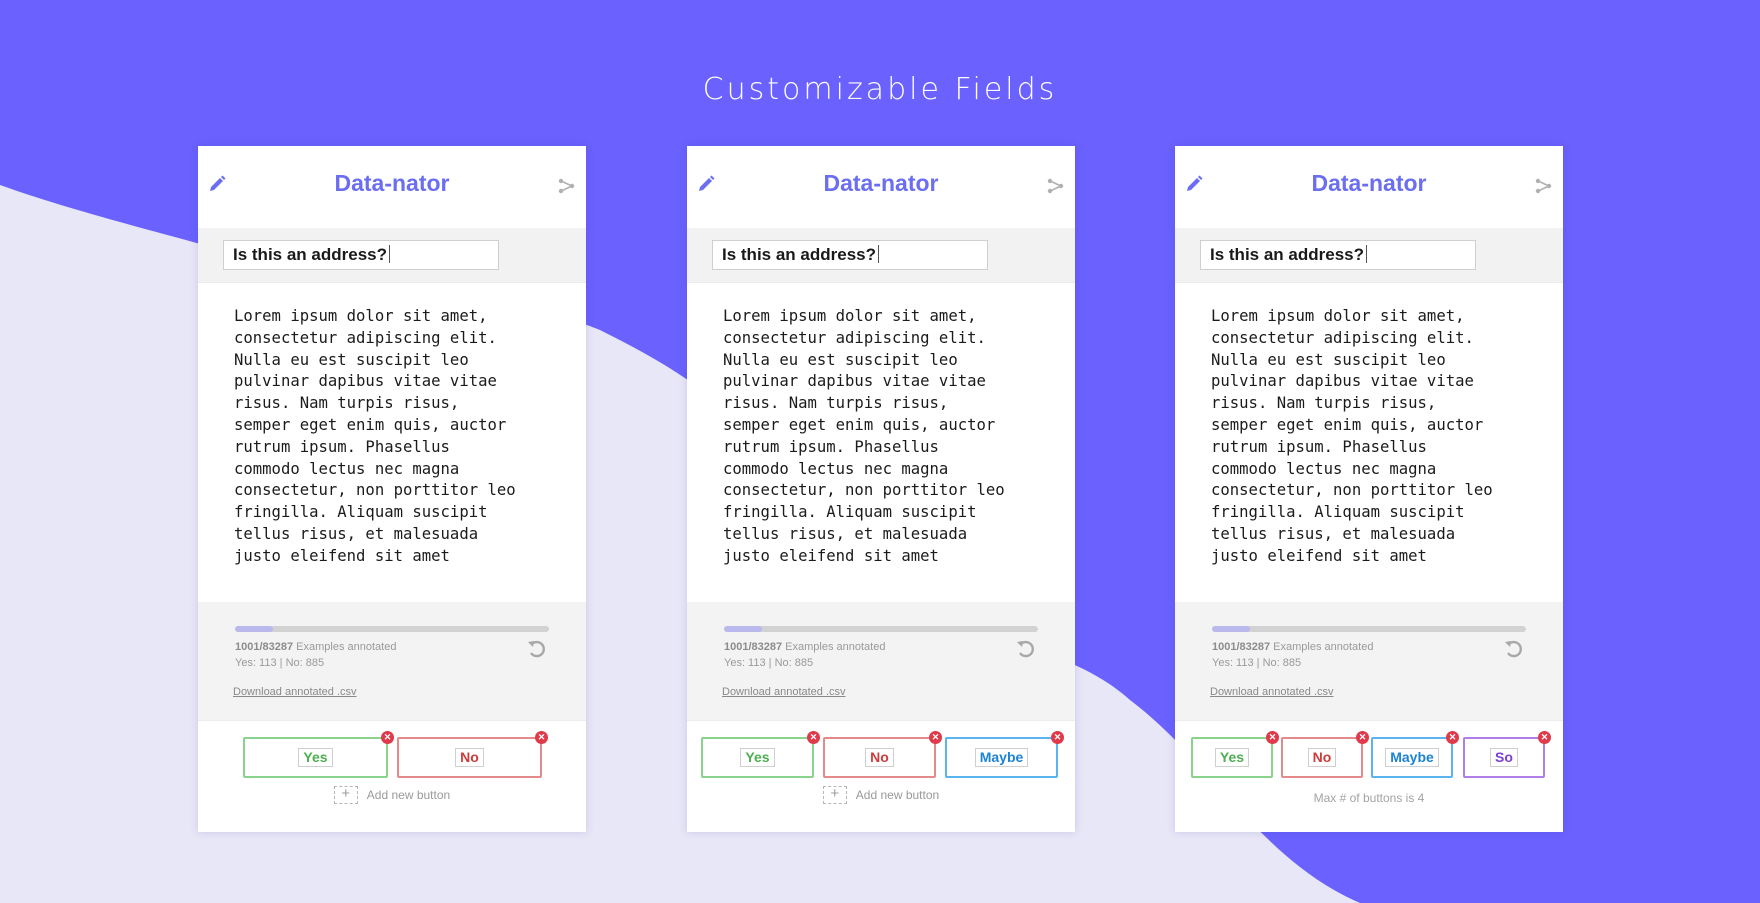 The image size is (1760, 903). What do you see at coordinates (1369, 798) in the screenshot?
I see `max-buttons-note: Max # of buttons is 4` at bounding box center [1369, 798].